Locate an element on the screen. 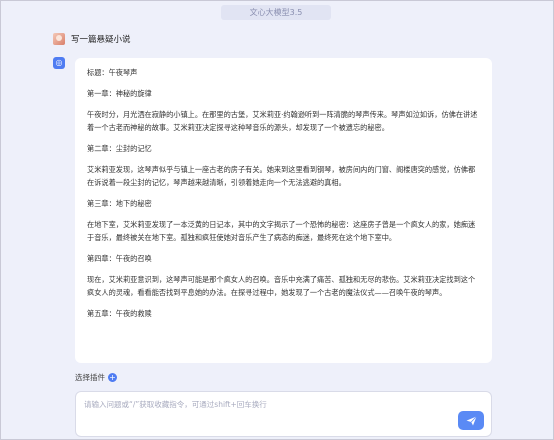 This screenshot has height=440, width=554. send-icon is located at coordinates (471, 420).